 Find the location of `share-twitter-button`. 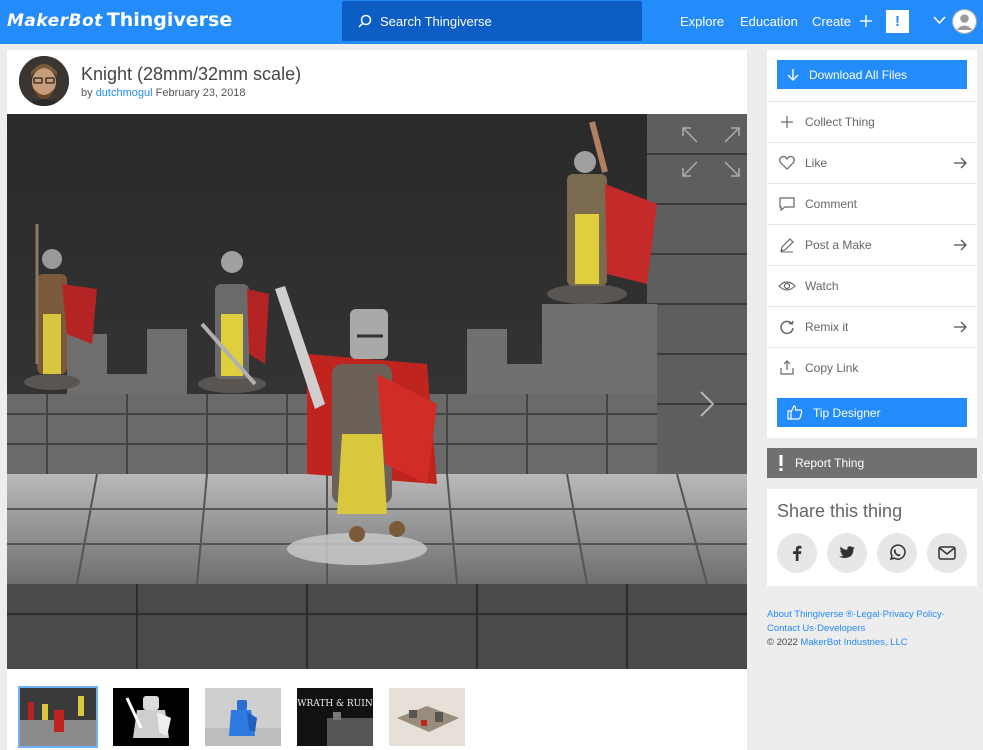

share-twitter-button is located at coordinates (847, 553).